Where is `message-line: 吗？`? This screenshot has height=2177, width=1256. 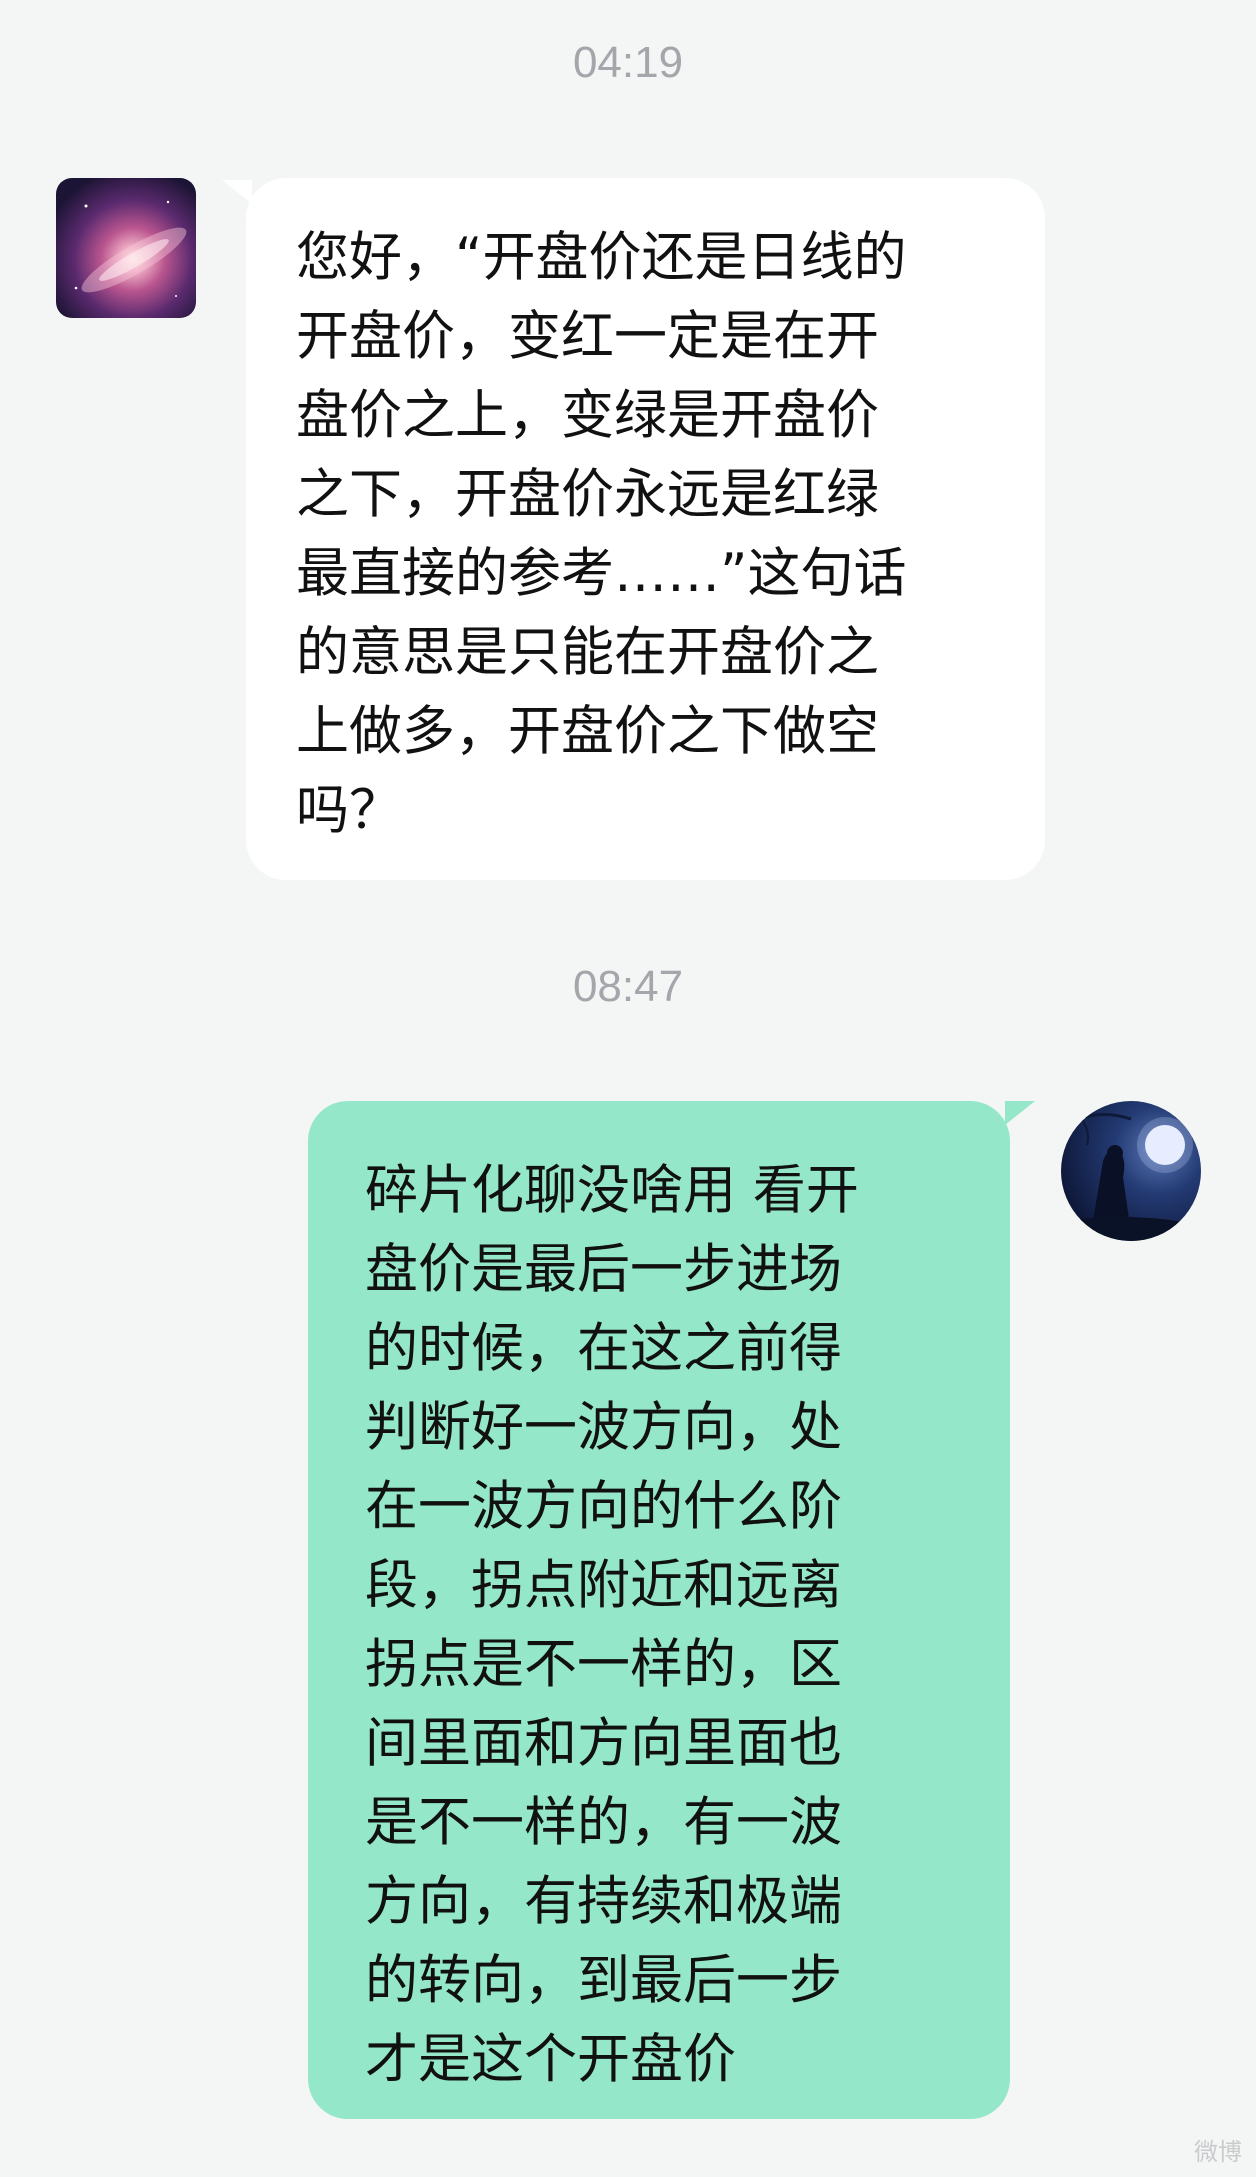
message-line: 吗？ is located at coordinates (349, 810).